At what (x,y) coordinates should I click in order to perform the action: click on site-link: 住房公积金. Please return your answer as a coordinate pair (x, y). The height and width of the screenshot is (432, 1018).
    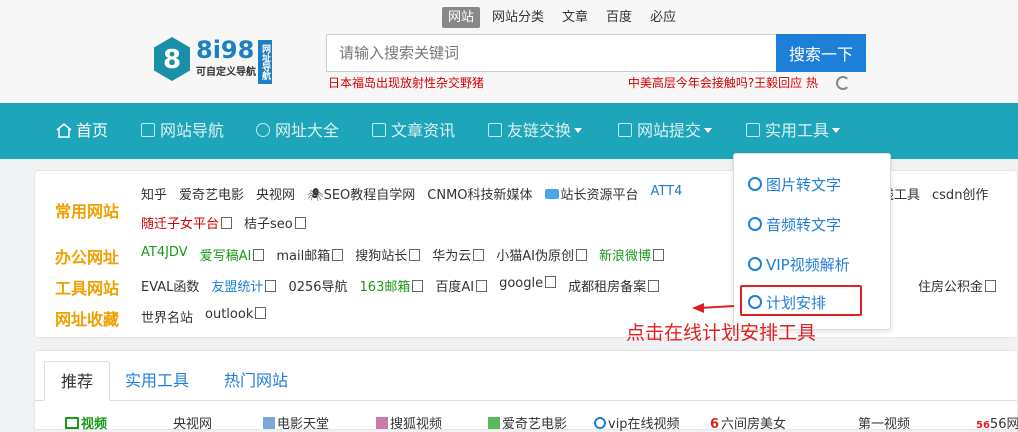
    Looking at the image, I should click on (957, 285).